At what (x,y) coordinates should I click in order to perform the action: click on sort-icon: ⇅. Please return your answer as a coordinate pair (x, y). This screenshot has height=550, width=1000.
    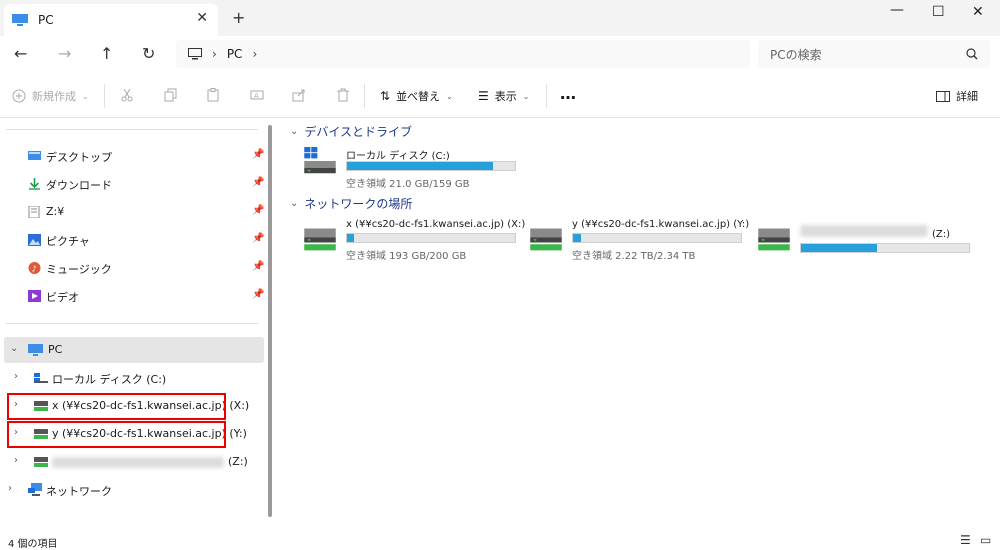
    Looking at the image, I should click on (385, 96).